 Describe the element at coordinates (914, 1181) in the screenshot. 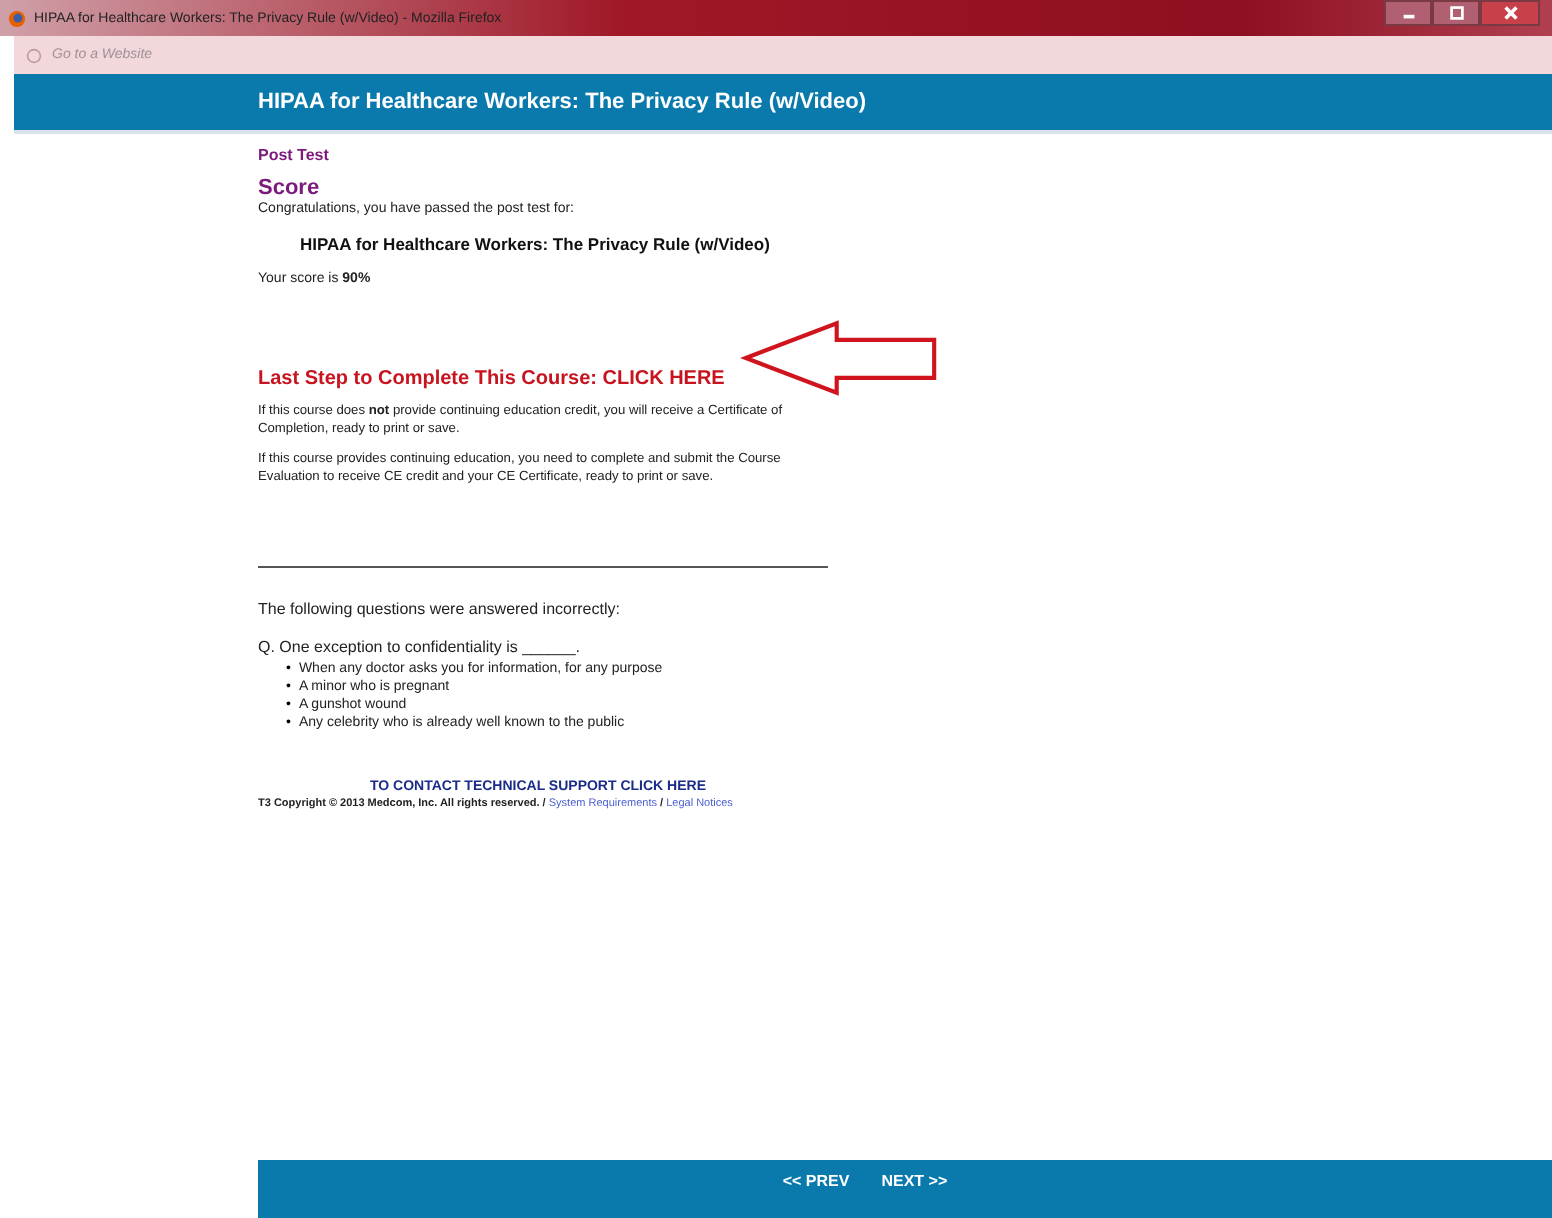

I see `nav-link: NEXT >>` at that location.